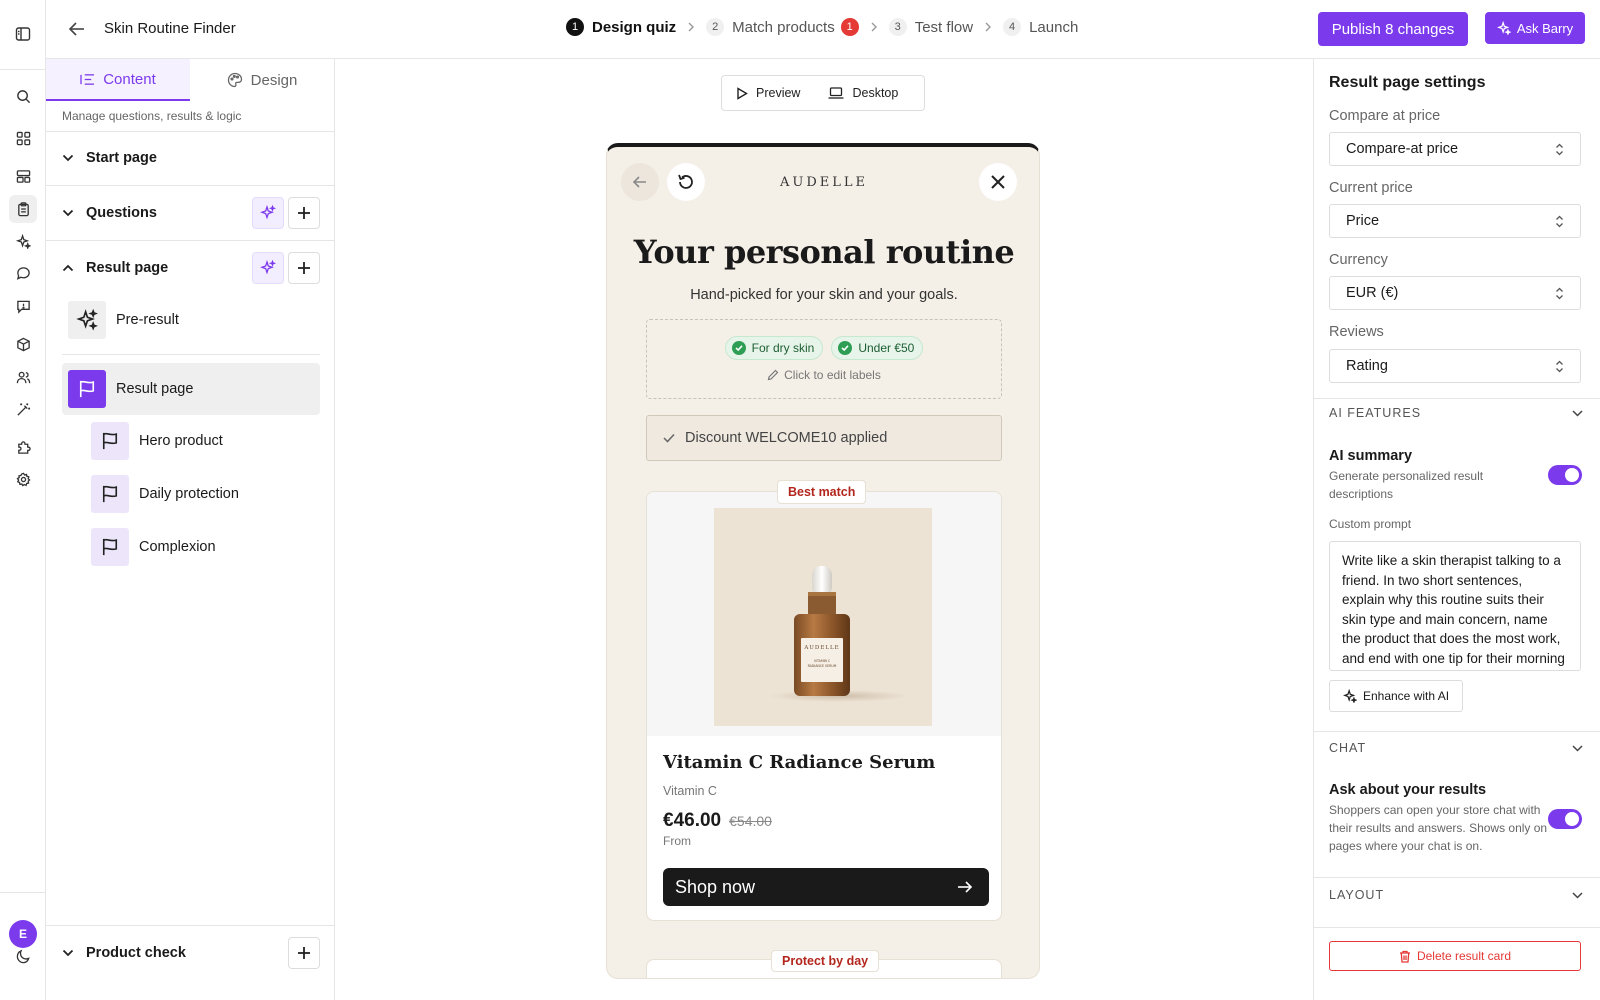  I want to click on pill-label: For dry skin, so click(783, 348).